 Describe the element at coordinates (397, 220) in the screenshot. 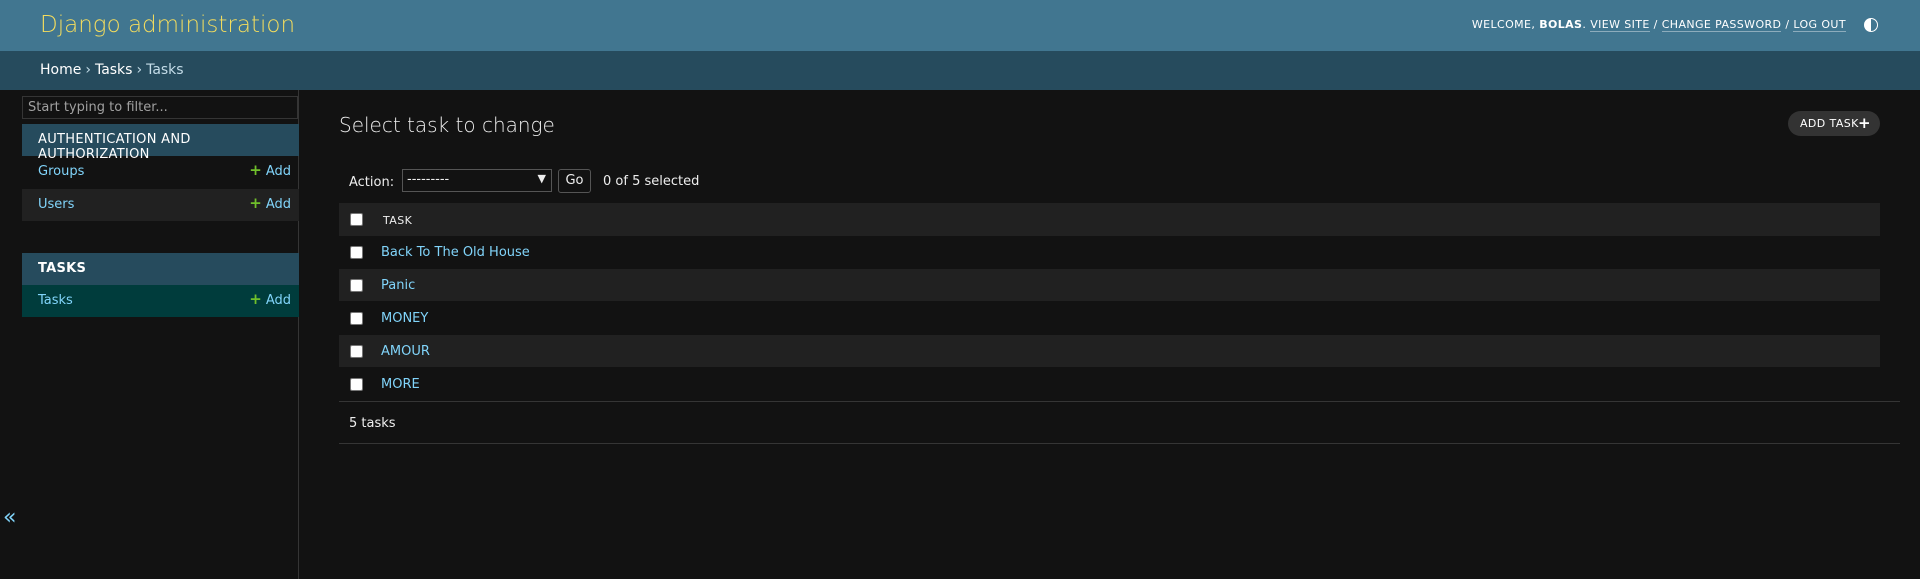

I see `column-header-task: TASK` at that location.